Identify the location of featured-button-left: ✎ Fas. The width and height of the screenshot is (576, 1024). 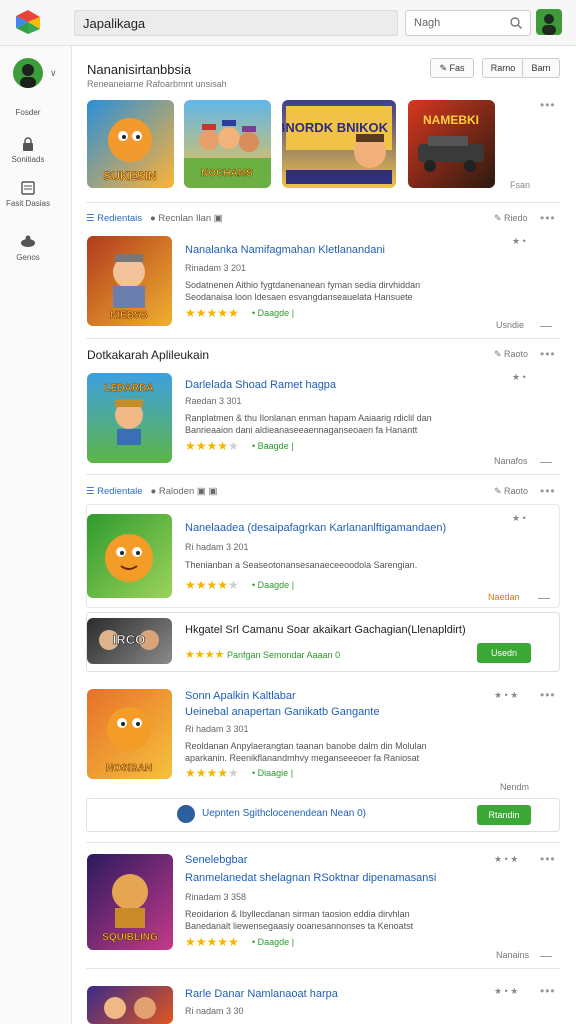
(452, 68).